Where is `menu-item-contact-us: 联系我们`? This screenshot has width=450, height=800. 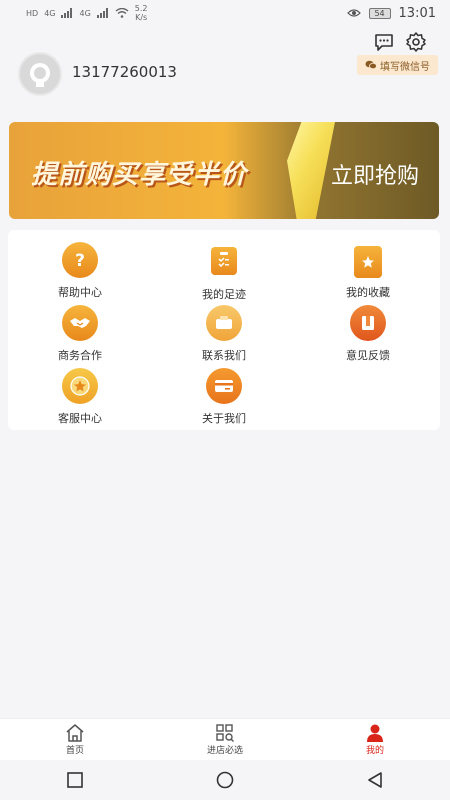
menu-item-contact-us: 联系我们 is located at coordinates (224, 335).